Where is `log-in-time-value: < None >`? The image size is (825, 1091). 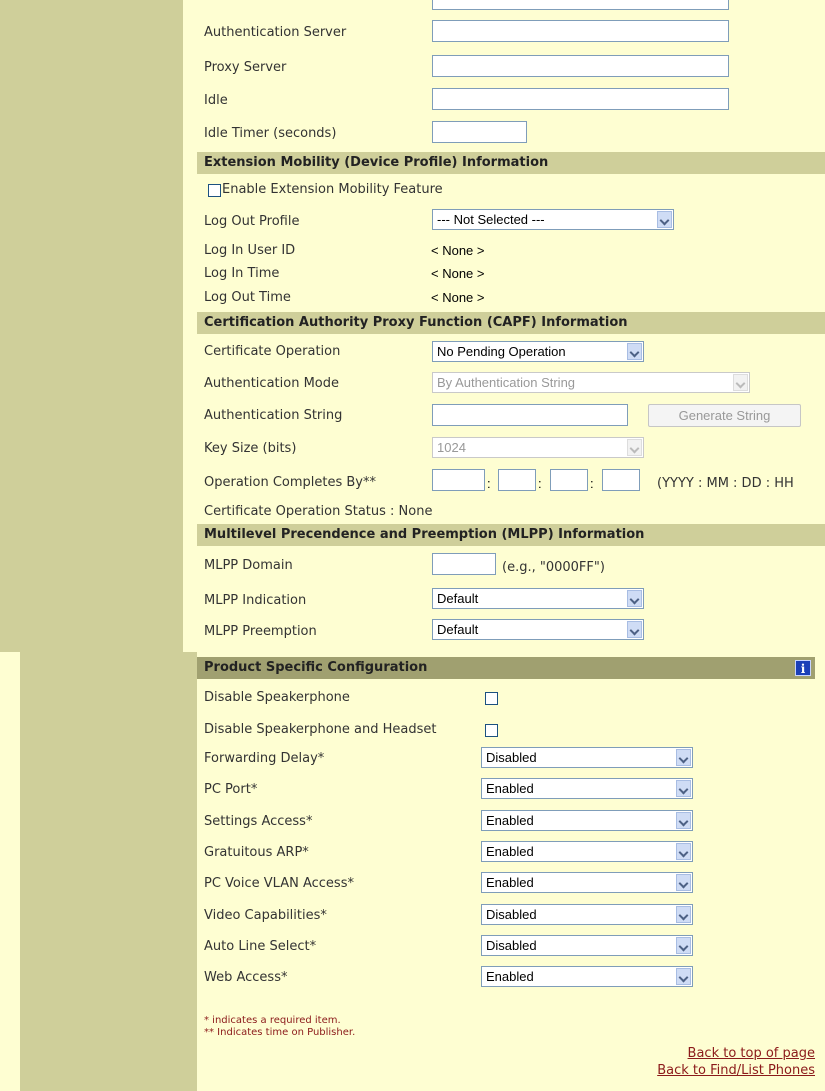 log-in-time-value: < None > is located at coordinates (458, 273).